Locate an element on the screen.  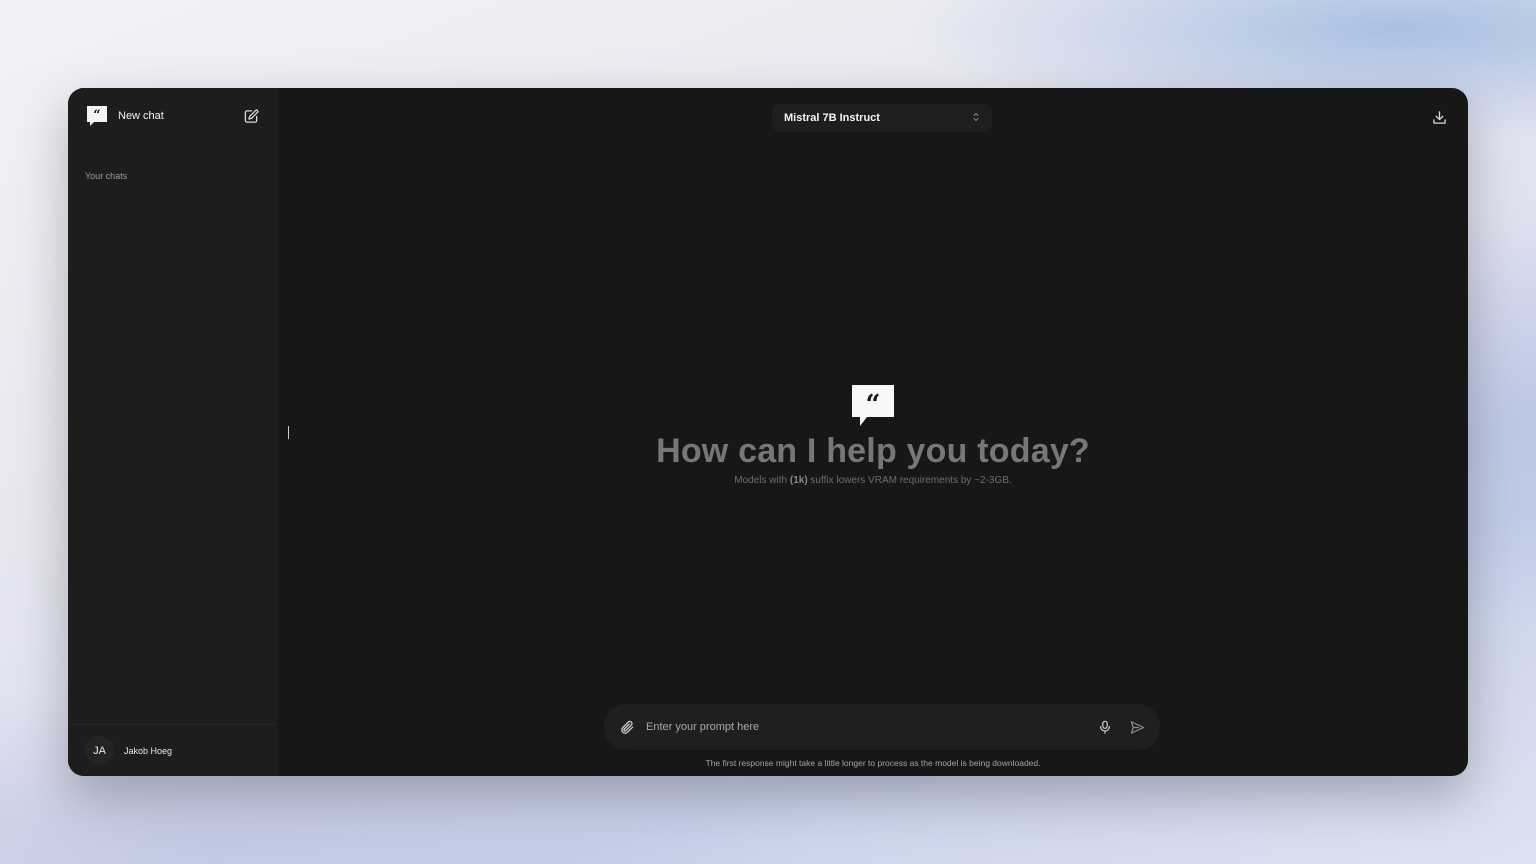
new-chat-button: “ New chat is located at coordinates (125, 116).